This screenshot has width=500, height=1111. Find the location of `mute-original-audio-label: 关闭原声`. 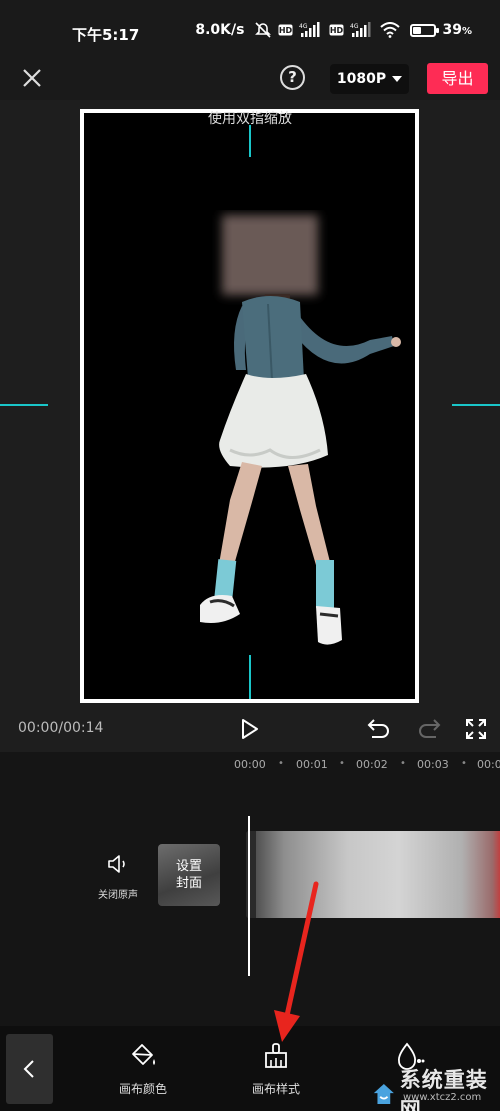

mute-original-audio-label: 关闭原声 is located at coordinates (118, 895).